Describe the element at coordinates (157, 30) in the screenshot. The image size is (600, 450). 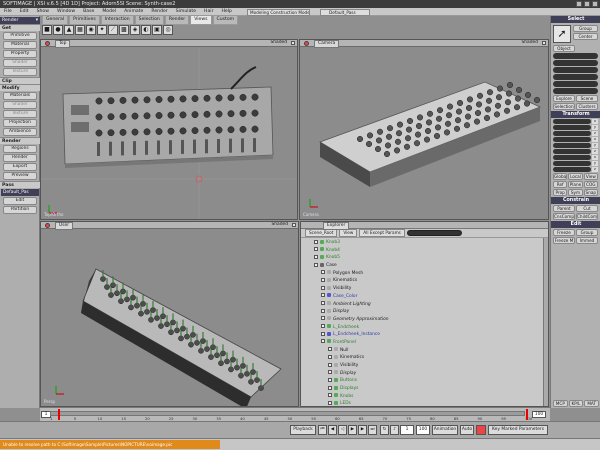
I see `render-icon: ▣` at that location.